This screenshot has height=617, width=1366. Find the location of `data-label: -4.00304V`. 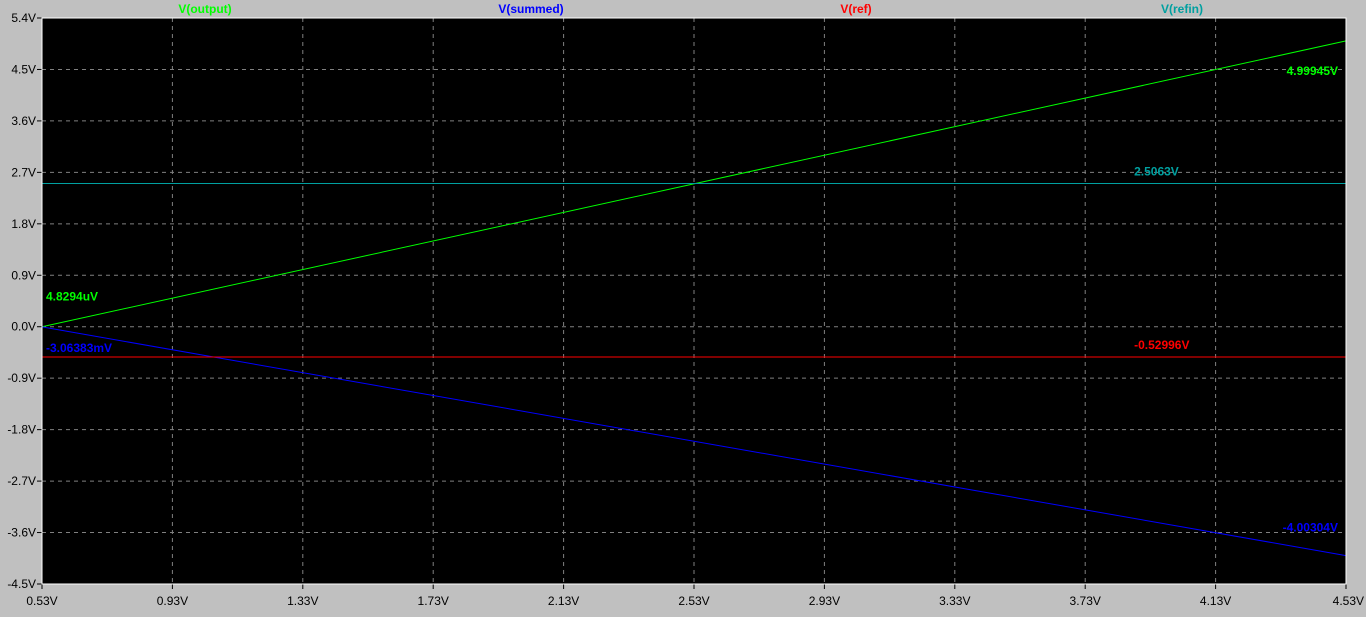

data-label: -4.00304V is located at coordinates (1310, 528).